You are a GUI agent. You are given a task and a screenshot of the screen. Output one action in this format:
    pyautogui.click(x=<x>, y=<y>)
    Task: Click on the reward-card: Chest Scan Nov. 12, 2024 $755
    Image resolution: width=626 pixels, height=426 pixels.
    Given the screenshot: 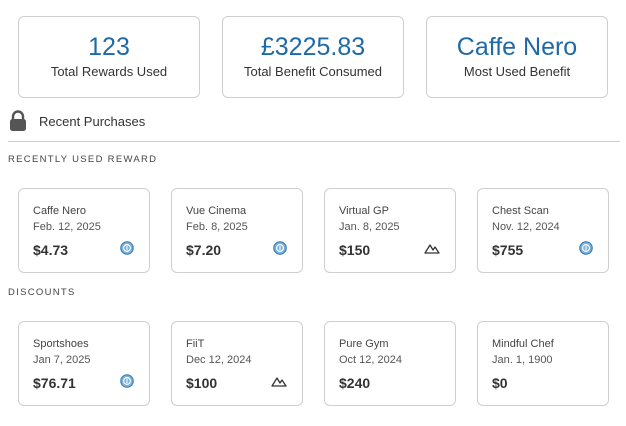 What is the action you would take?
    pyautogui.click(x=543, y=230)
    